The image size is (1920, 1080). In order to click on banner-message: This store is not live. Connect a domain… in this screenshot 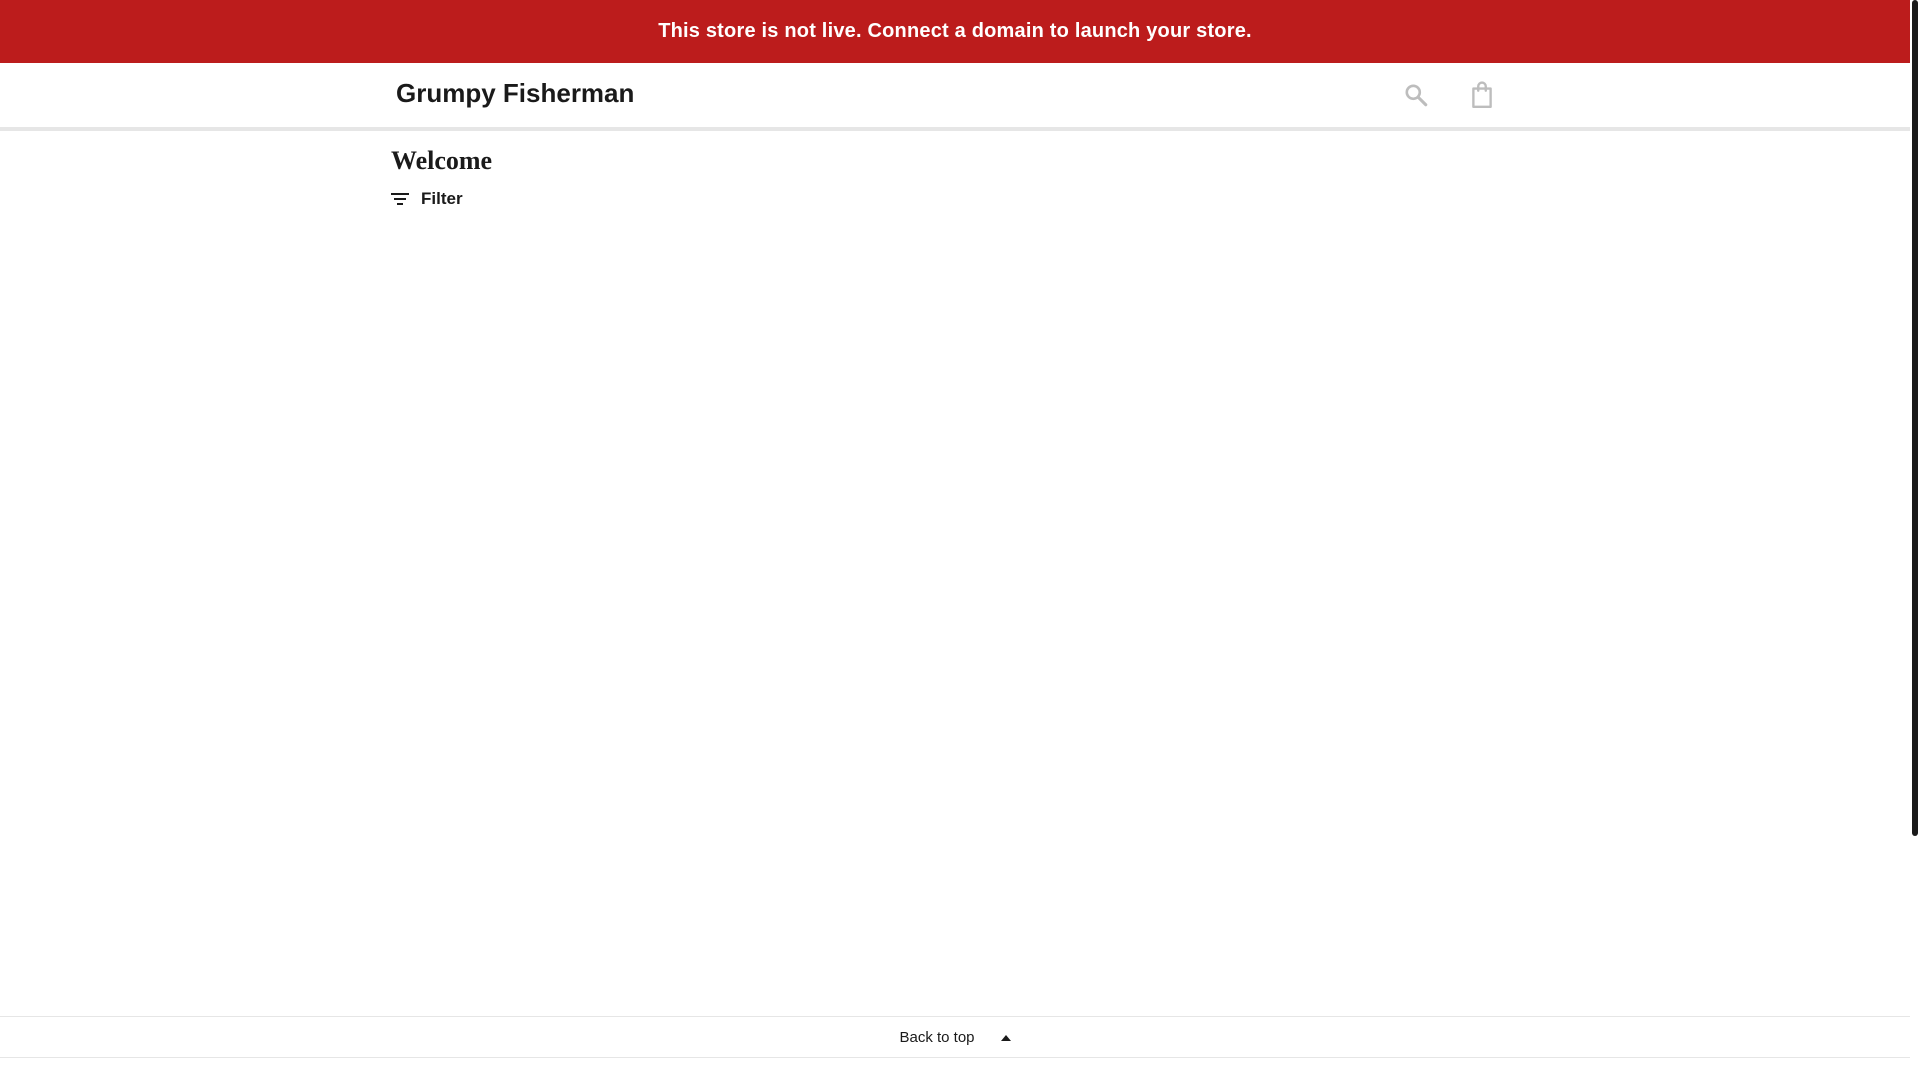, I will do `click(955, 31)`.